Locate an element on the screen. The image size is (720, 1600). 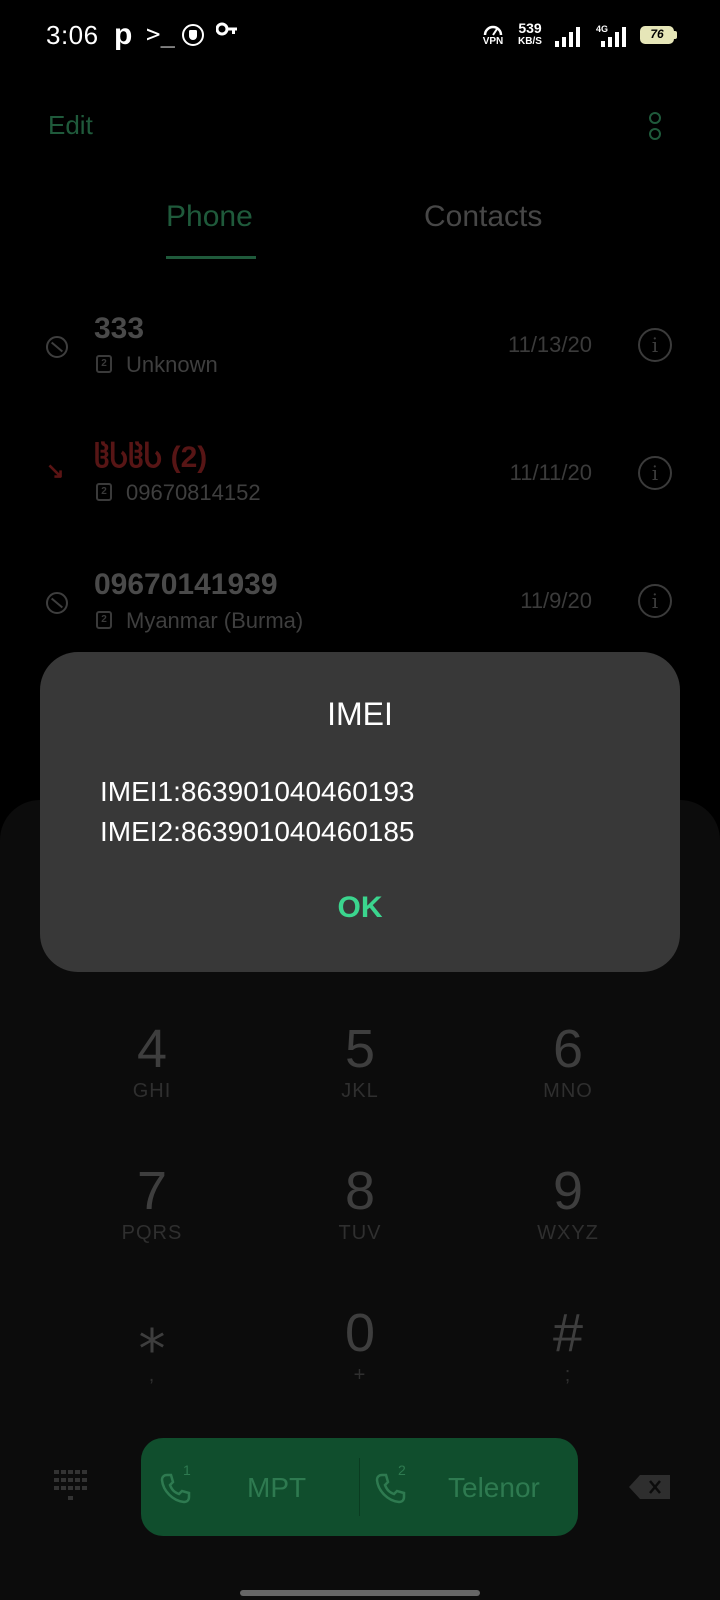
dial-key-6: 6 MNO is located at coordinates (568, 1061).